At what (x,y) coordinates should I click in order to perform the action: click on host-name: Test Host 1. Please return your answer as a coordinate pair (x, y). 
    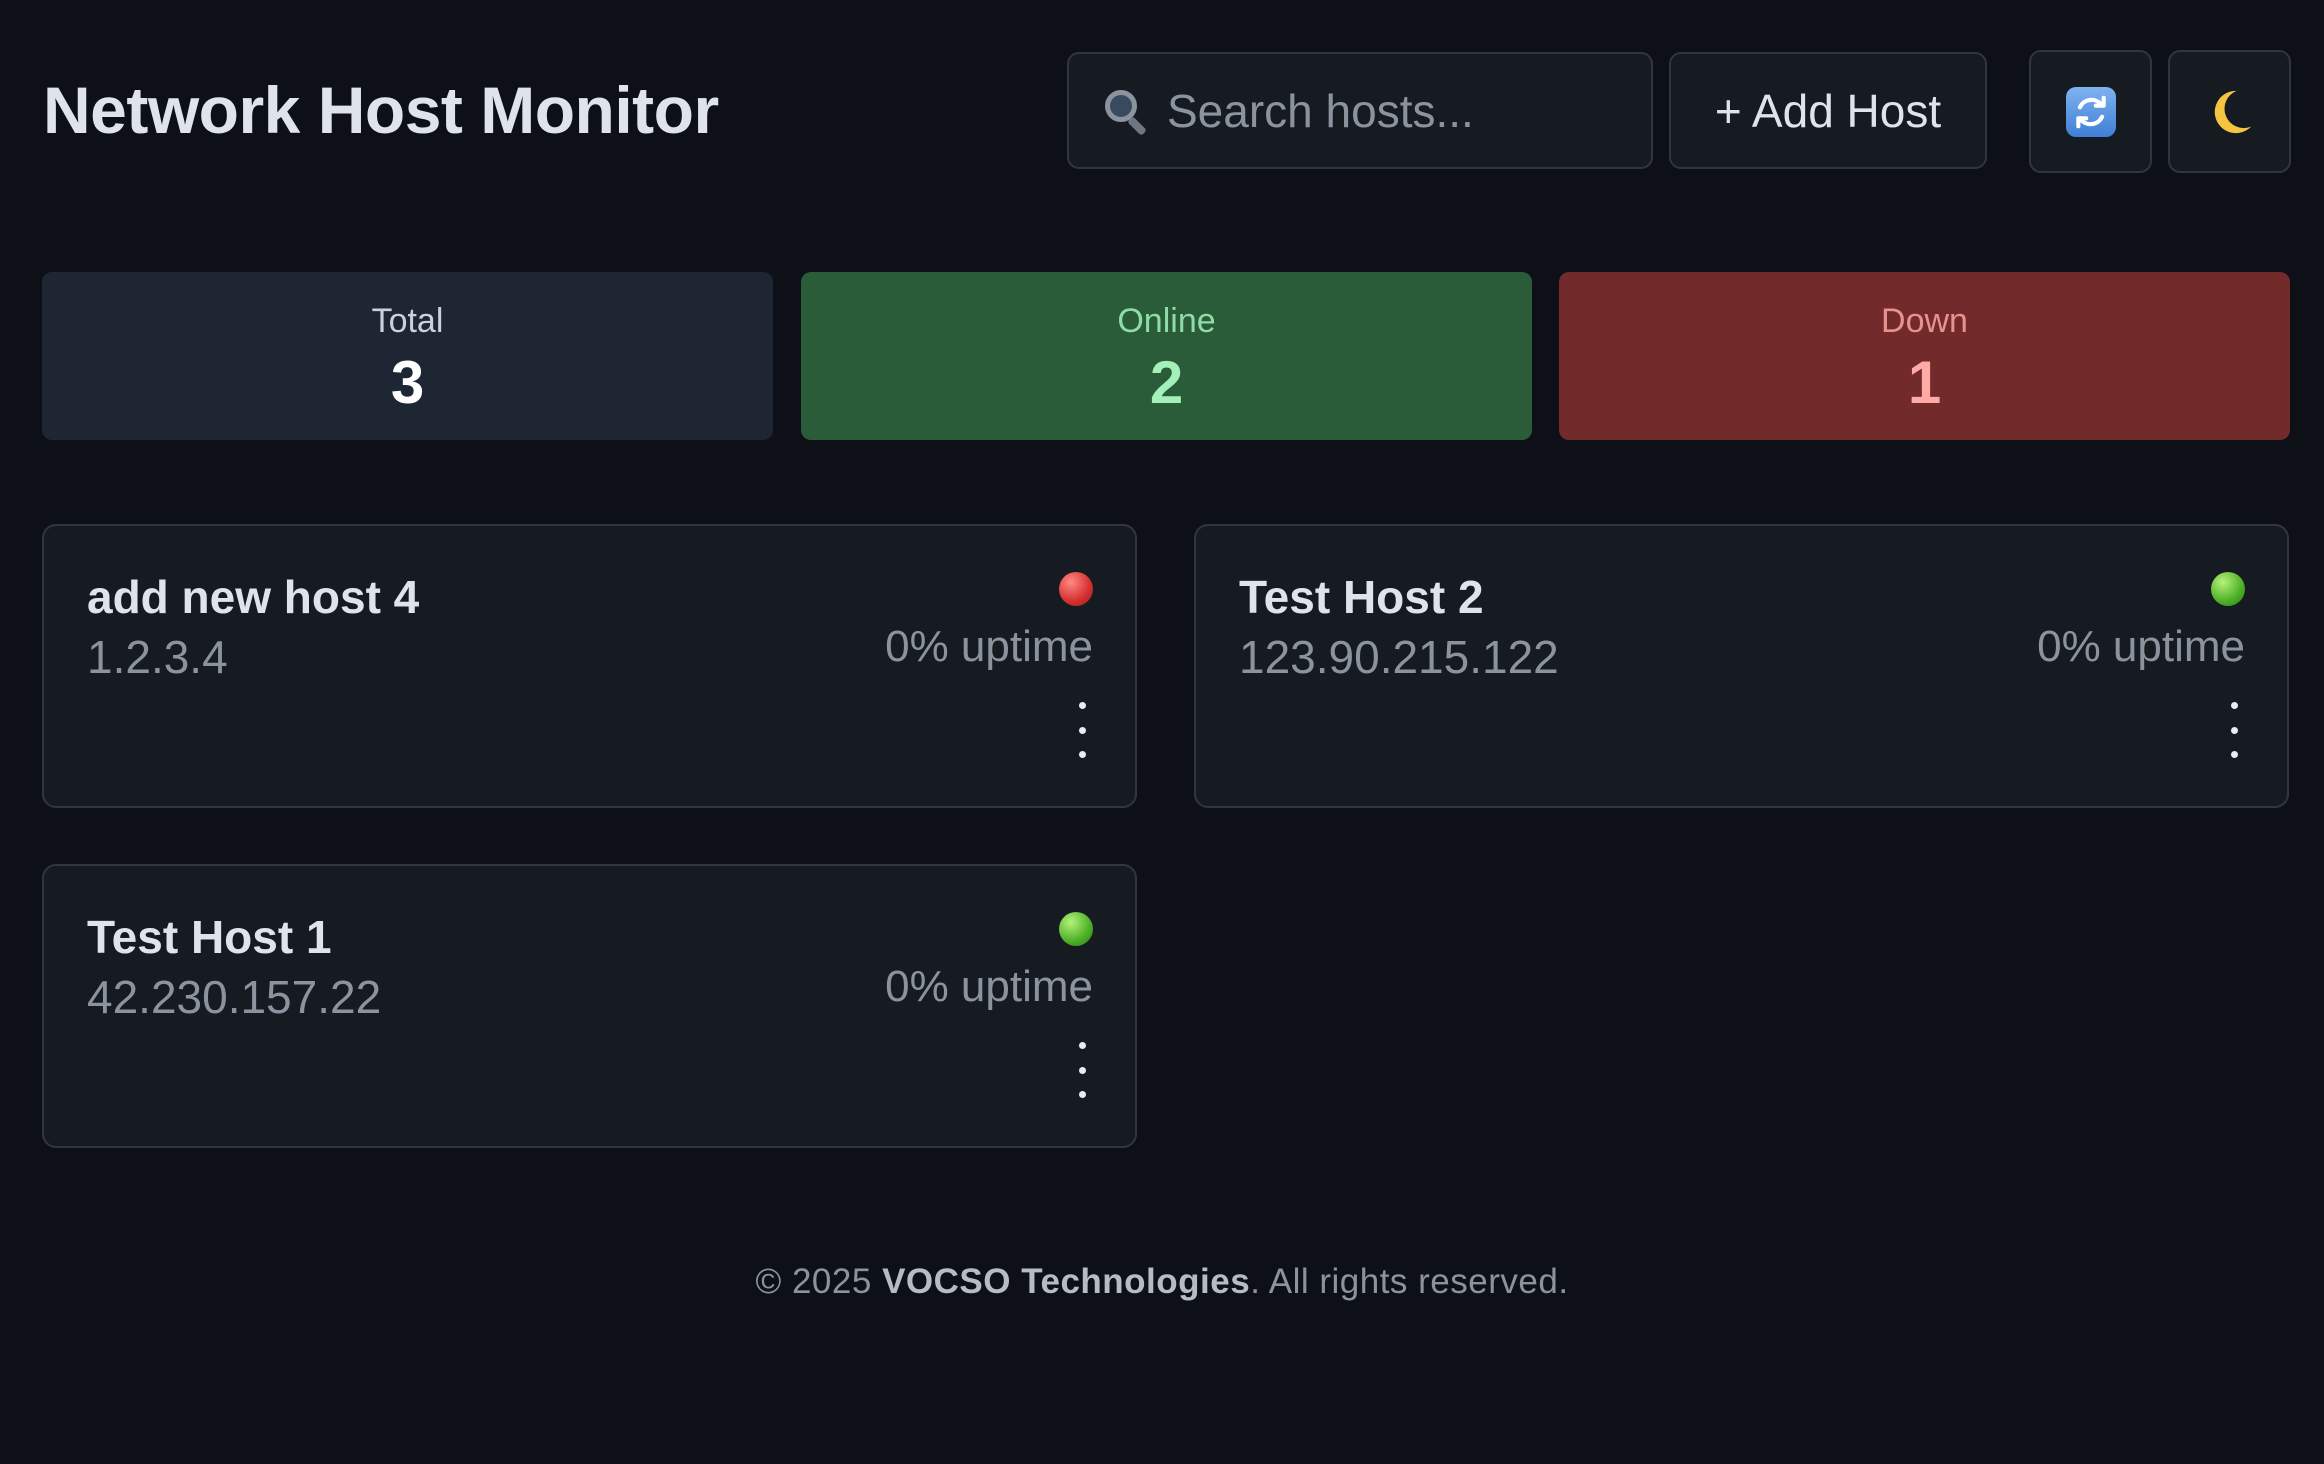
    Looking at the image, I should click on (209, 937).